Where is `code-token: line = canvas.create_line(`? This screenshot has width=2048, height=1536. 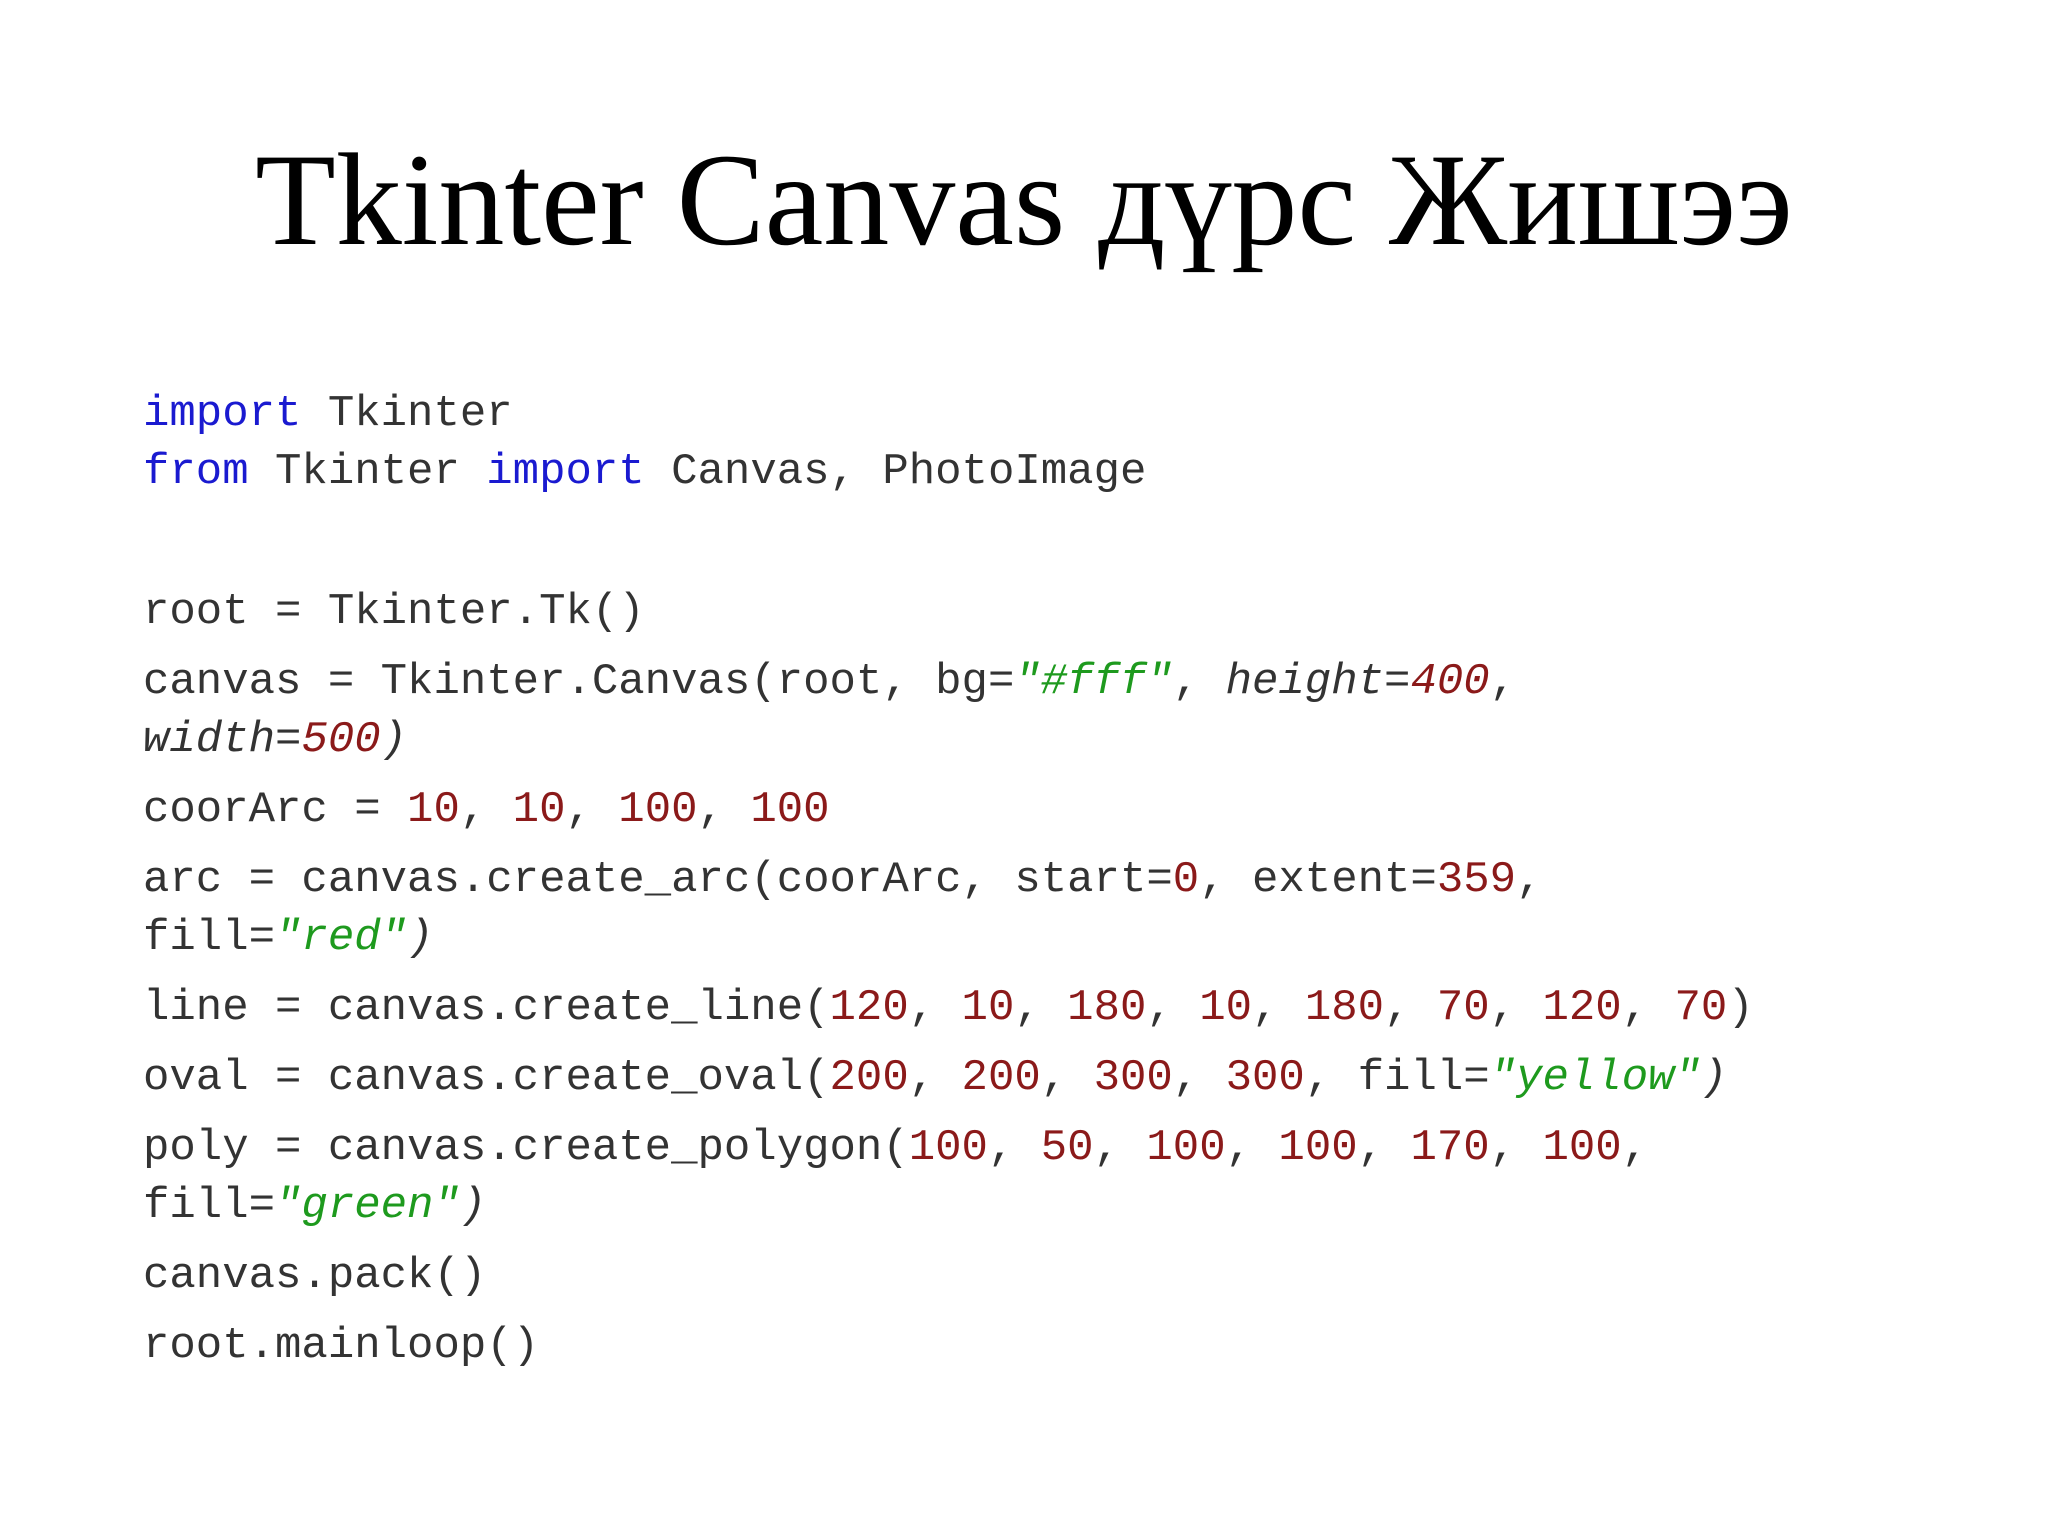
code-token: line = canvas.create_line( is located at coordinates (486, 1008).